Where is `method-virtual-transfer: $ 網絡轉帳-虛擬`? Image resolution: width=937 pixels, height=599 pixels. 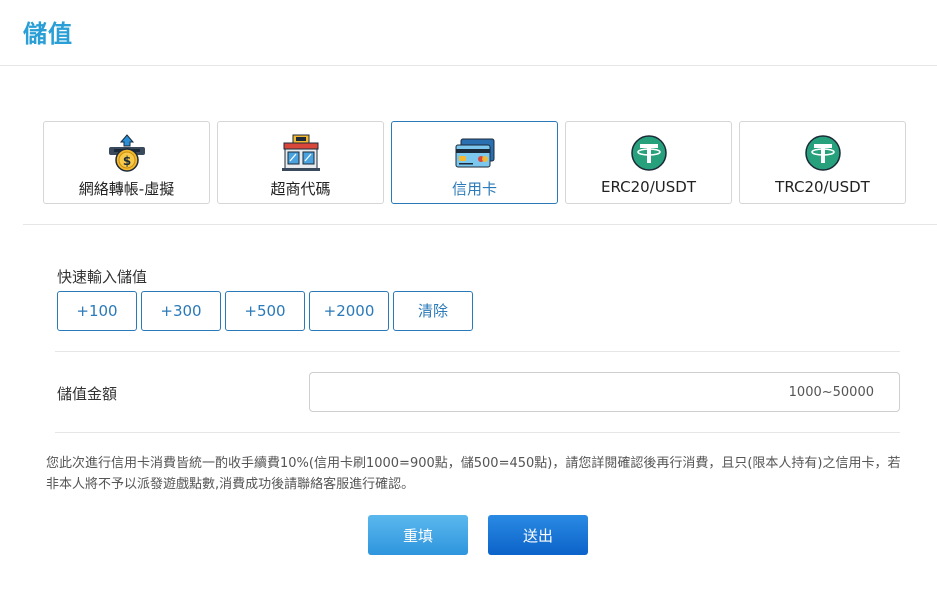 method-virtual-transfer: $ 網絡轉帳-虛擬 is located at coordinates (126, 162).